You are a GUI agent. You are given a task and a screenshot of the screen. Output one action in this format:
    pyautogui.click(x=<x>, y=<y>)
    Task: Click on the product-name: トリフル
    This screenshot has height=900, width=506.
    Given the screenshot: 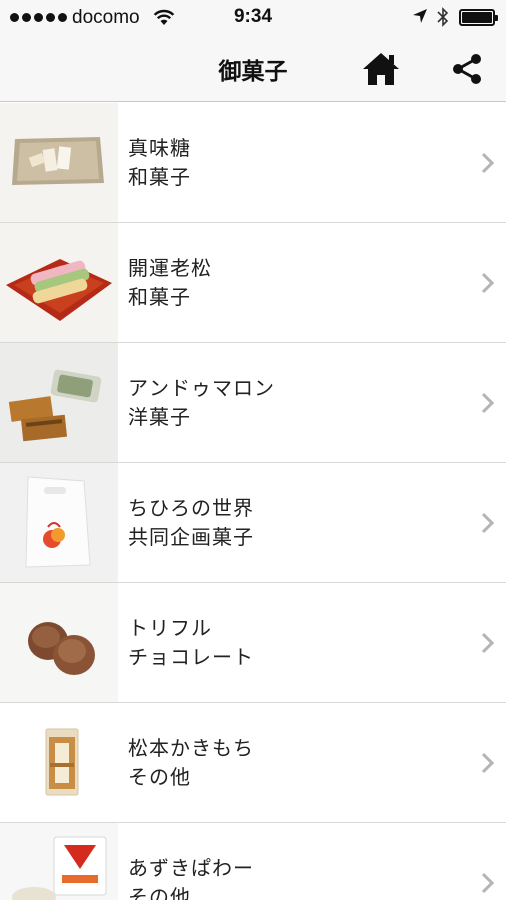 What is the action you would take?
    pyautogui.click(x=170, y=628)
    